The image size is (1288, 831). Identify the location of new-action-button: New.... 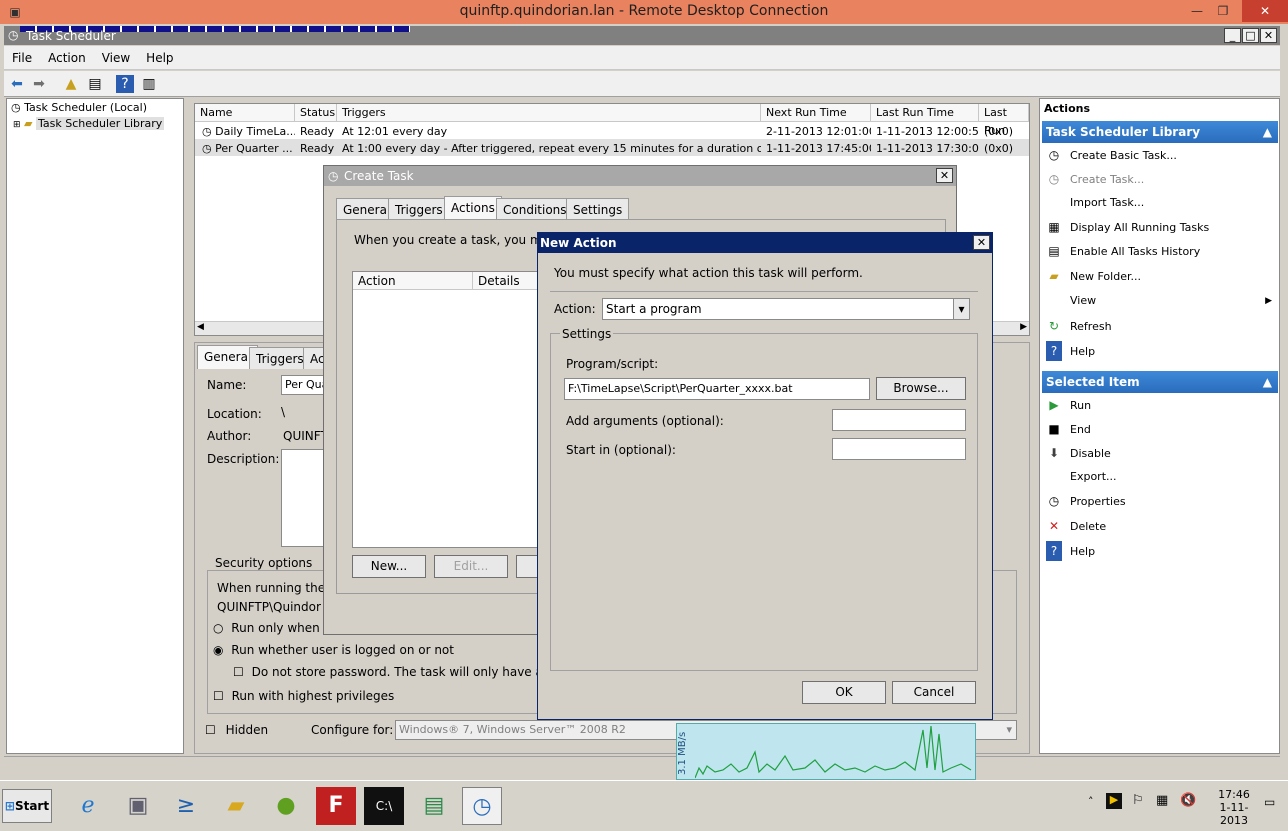
(389, 566).